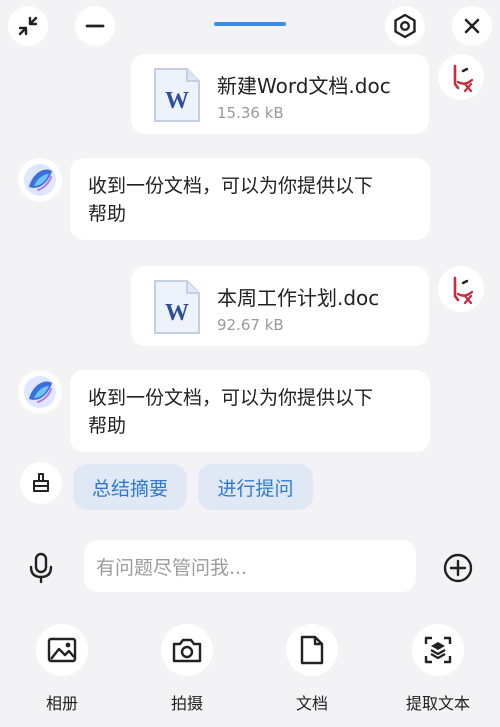 Image resolution: width=500 pixels, height=727 pixels. I want to click on gear-icon, so click(405, 26).